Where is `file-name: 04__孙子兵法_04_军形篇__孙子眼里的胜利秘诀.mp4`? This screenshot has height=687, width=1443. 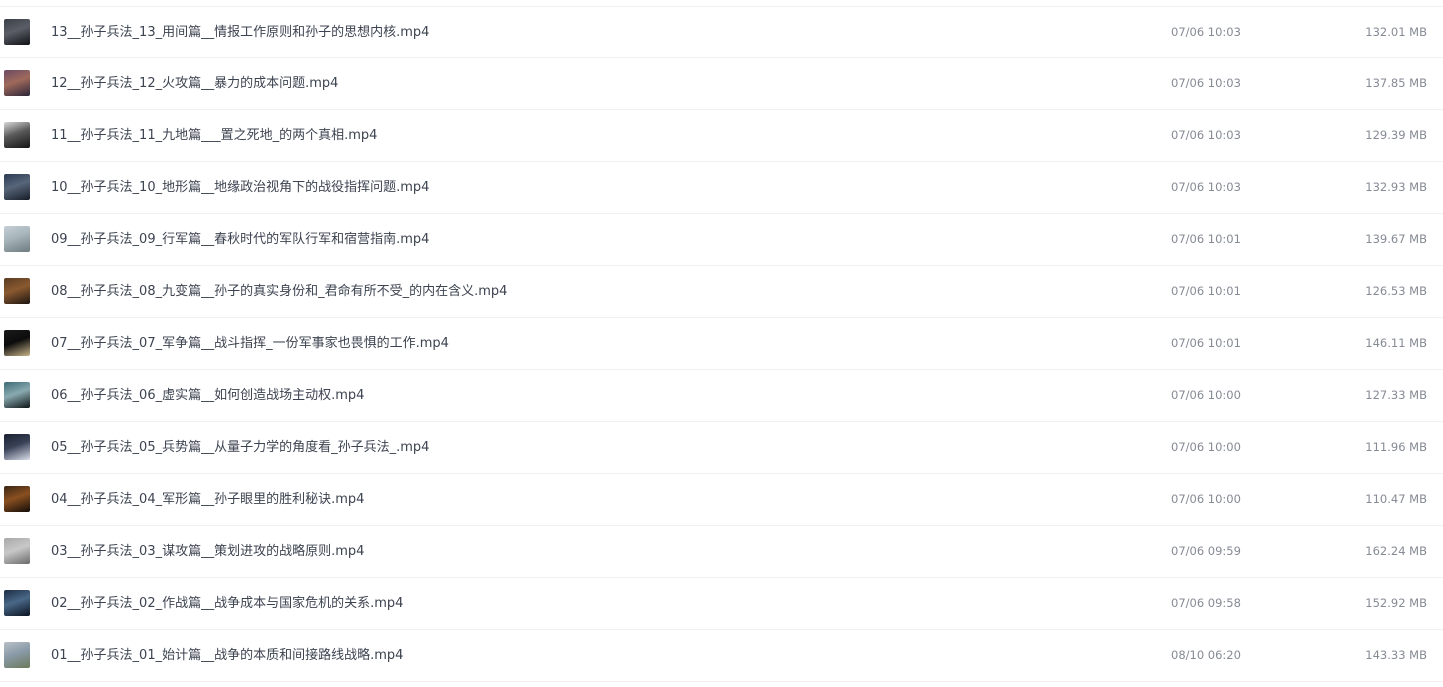 file-name: 04__孙子兵法_04_军形篇__孙子眼里的胜利秘诀.mp4 is located at coordinates (207, 499).